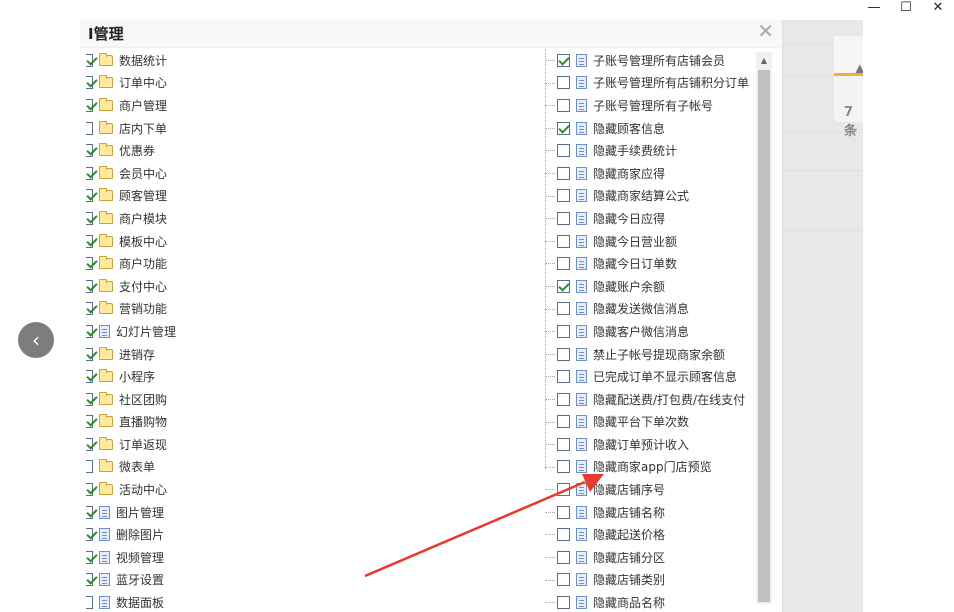 This screenshot has width=954, height=612. Describe the element at coordinates (307, 399) in the screenshot. I see `tree-item: 社区团购` at that location.